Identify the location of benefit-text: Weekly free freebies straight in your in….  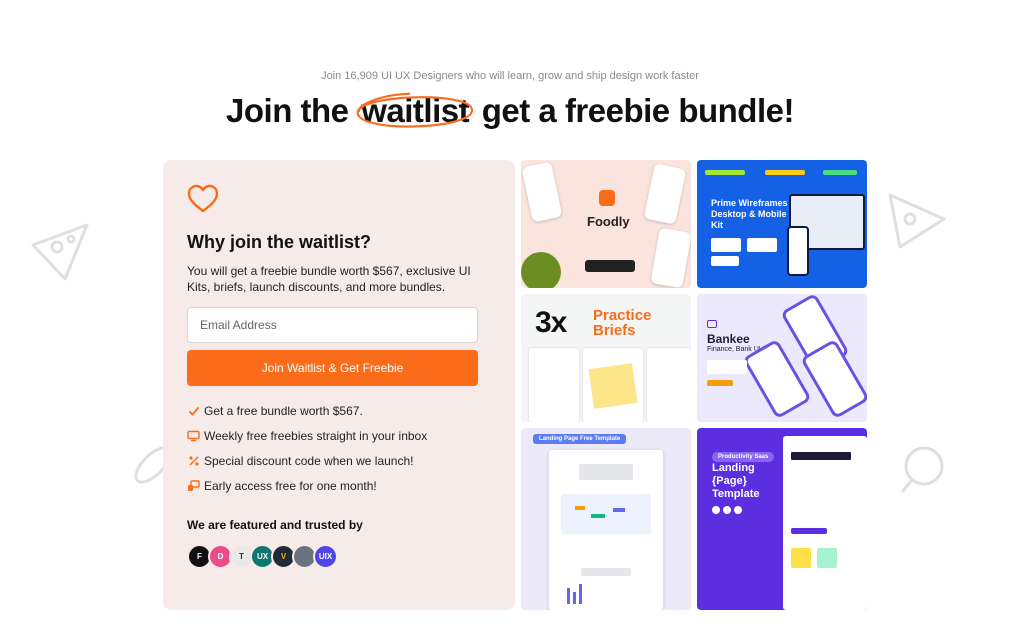
(316, 435).